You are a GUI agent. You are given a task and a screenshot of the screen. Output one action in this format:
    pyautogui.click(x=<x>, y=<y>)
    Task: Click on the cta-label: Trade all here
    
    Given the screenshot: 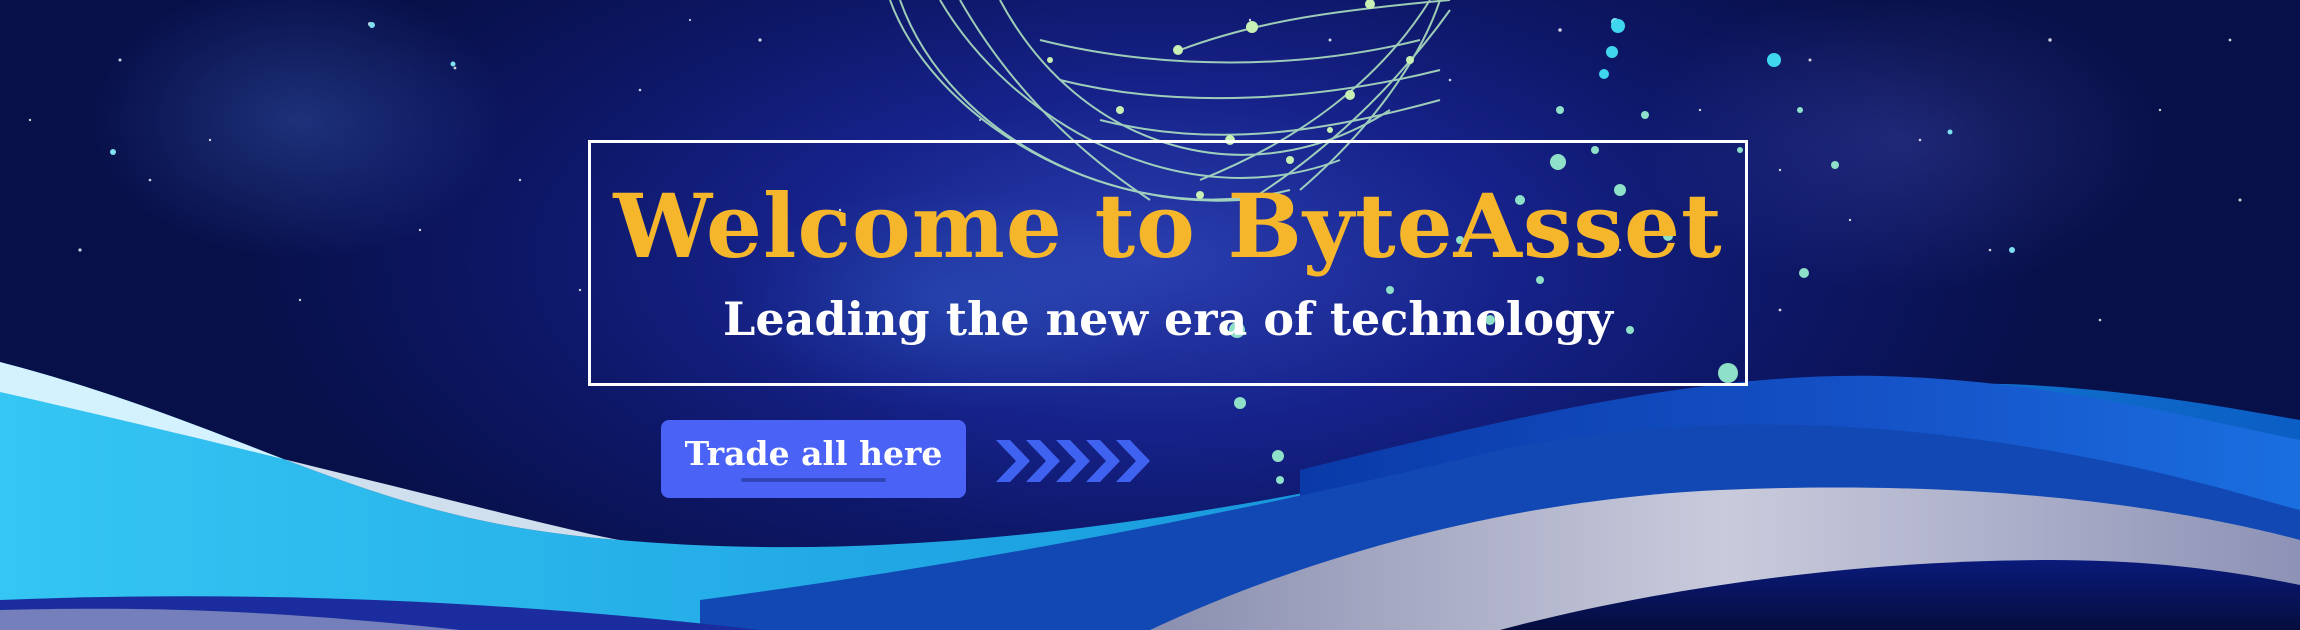 What is the action you would take?
    pyautogui.click(x=813, y=453)
    